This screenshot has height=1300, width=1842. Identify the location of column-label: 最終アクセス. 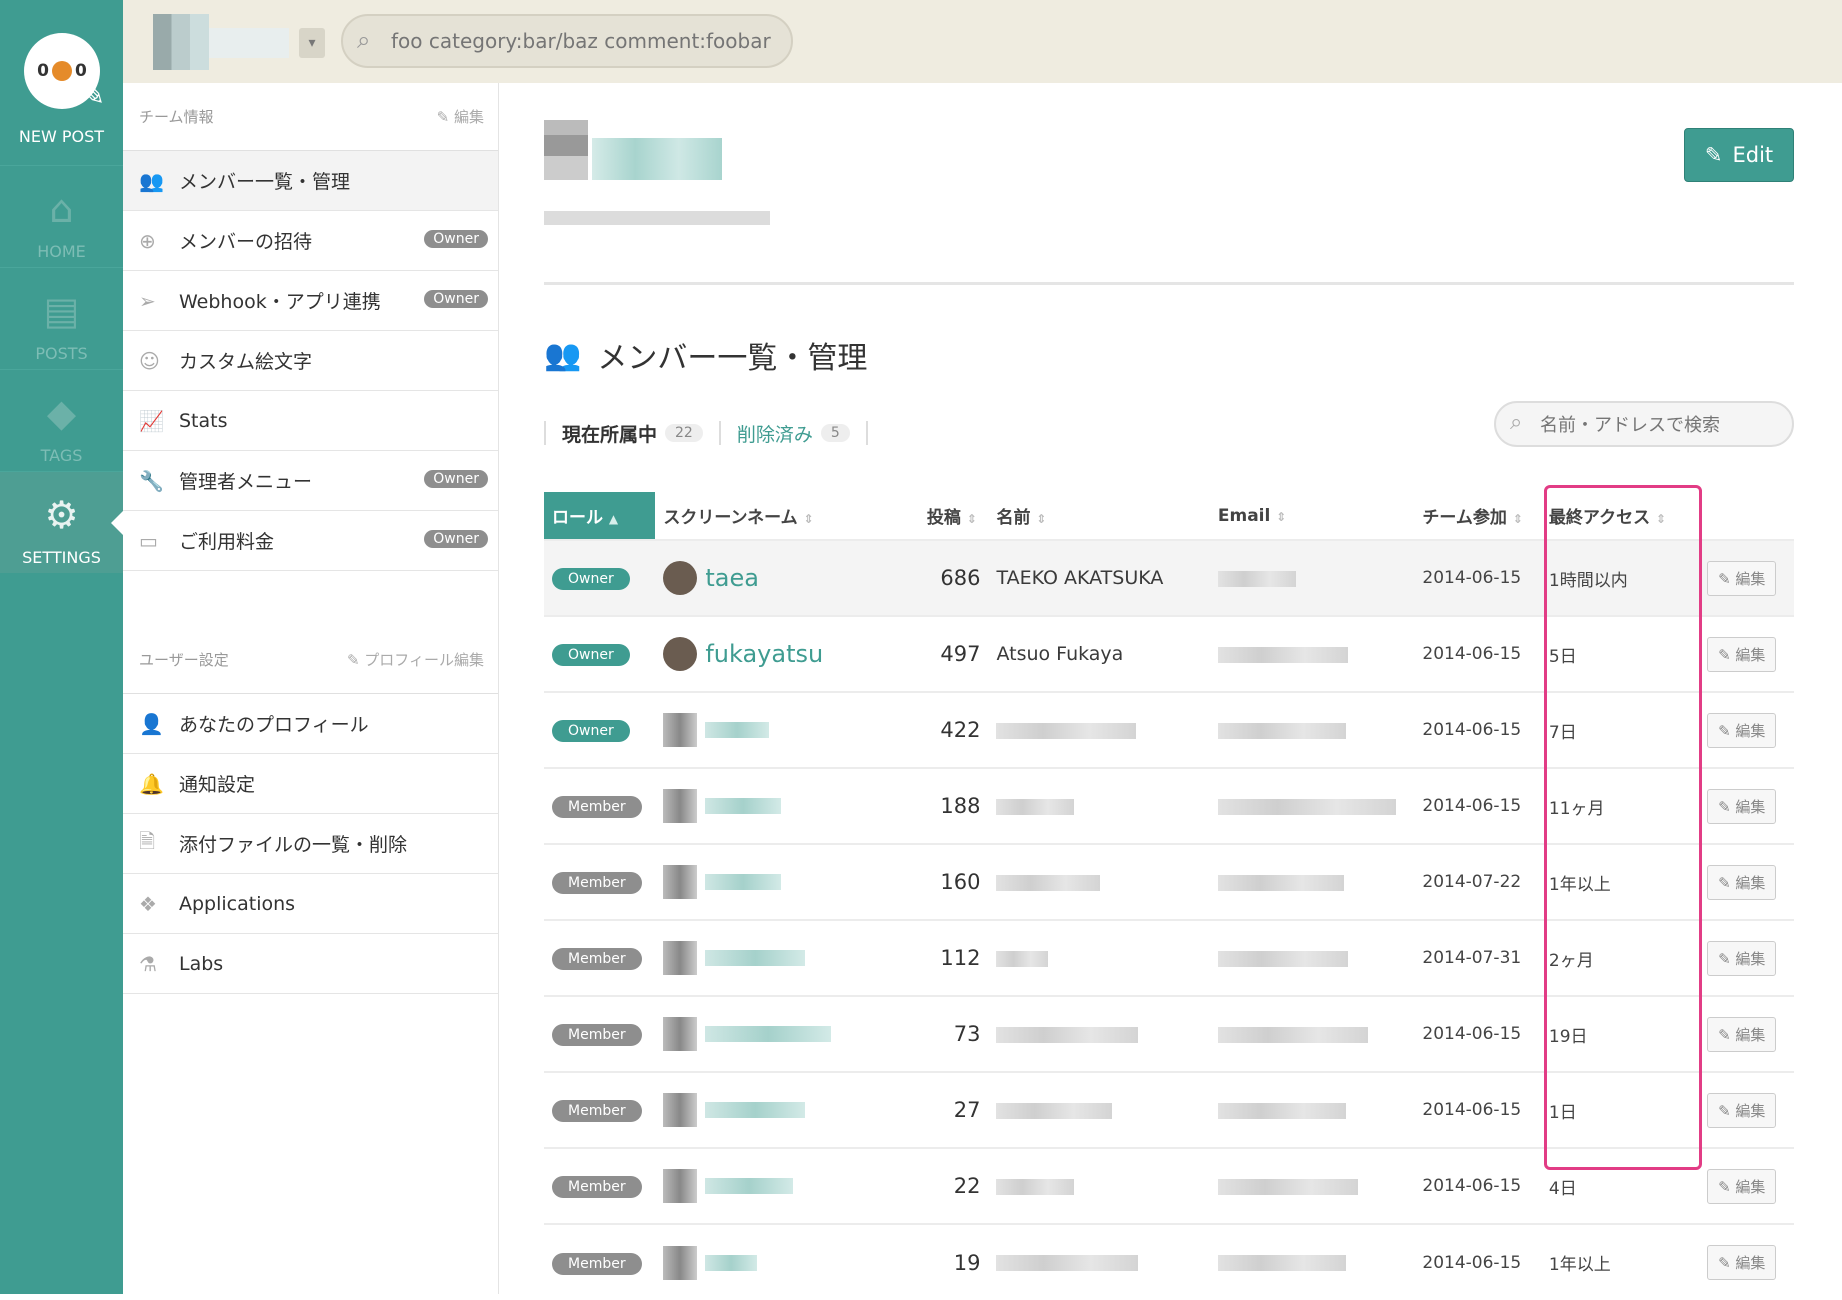
(1599, 518).